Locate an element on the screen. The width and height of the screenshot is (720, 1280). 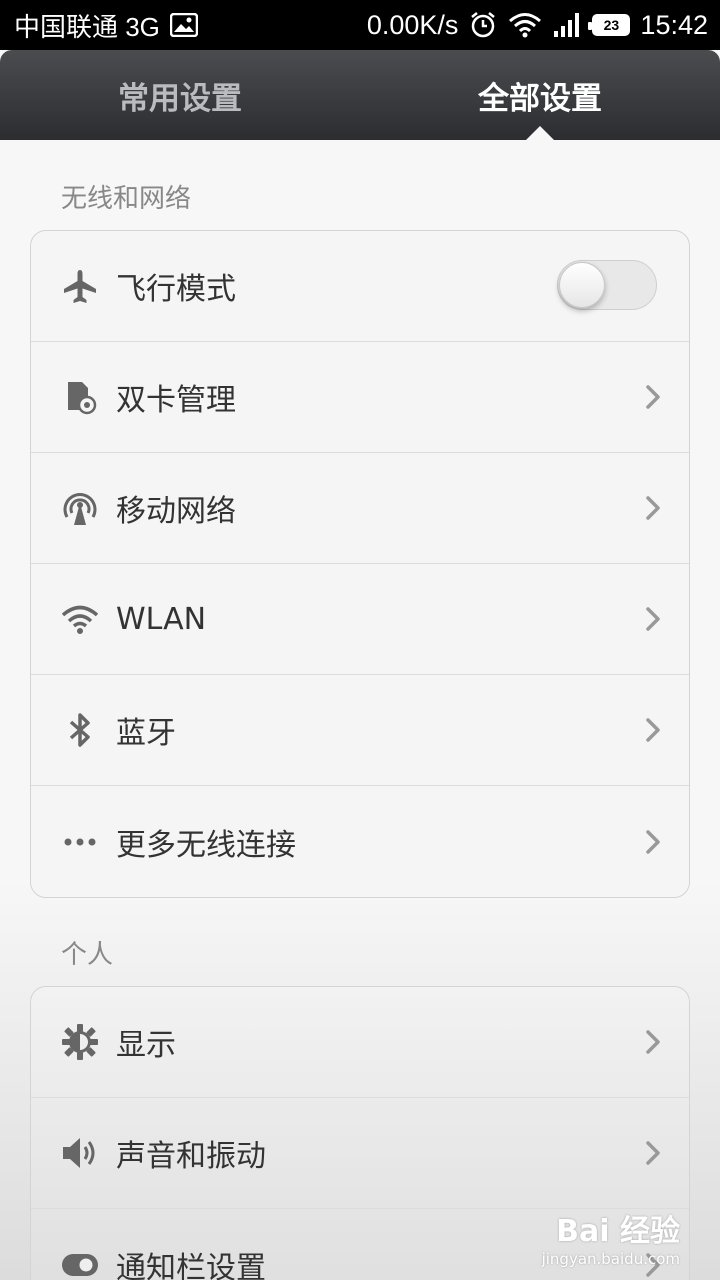
sound-vibration-row: 声音和振动 is located at coordinates (360, 1153).